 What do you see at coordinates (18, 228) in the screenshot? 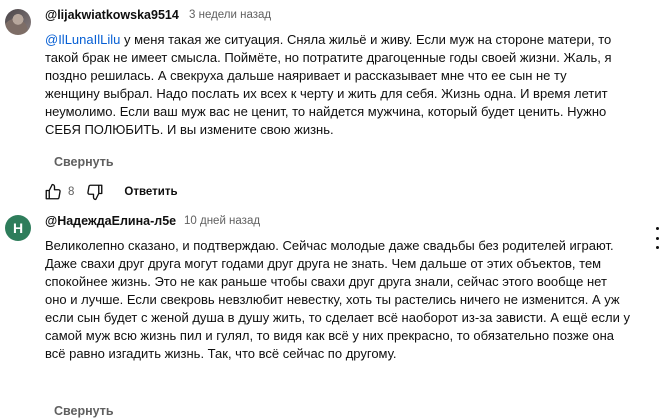
I see `avatar: Н` at bounding box center [18, 228].